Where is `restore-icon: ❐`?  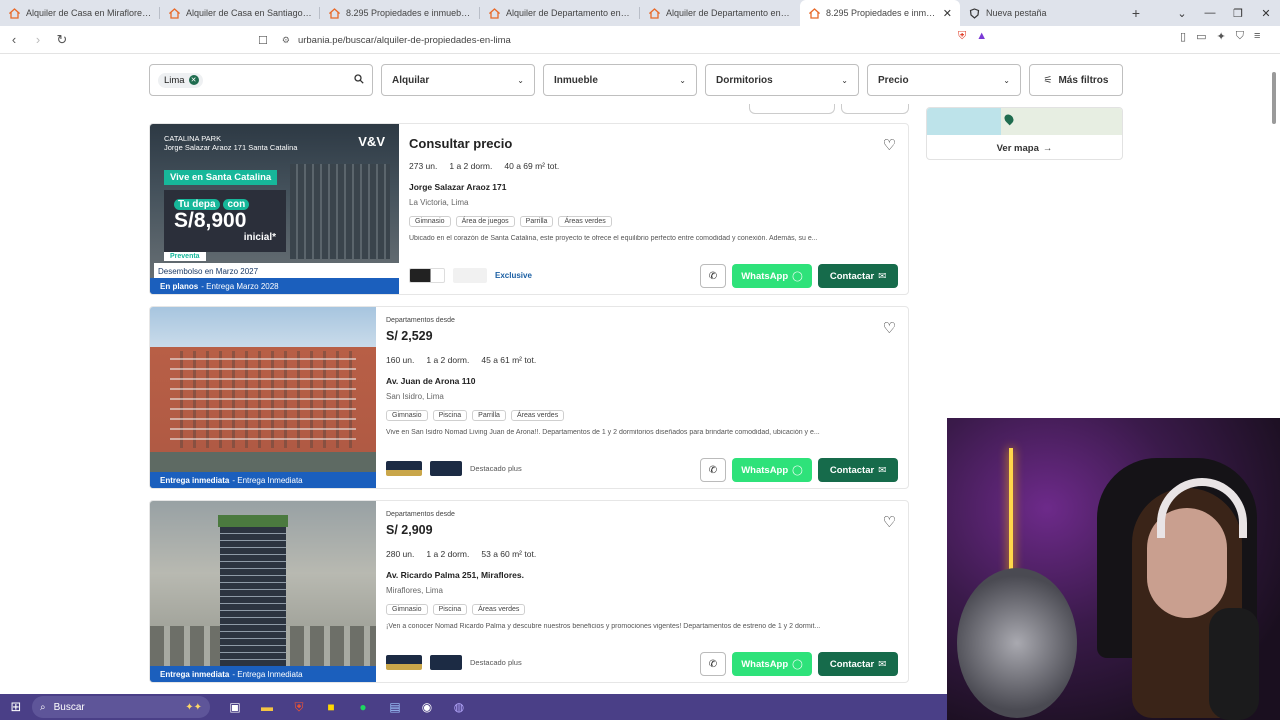 restore-icon: ❐ is located at coordinates (1238, 13).